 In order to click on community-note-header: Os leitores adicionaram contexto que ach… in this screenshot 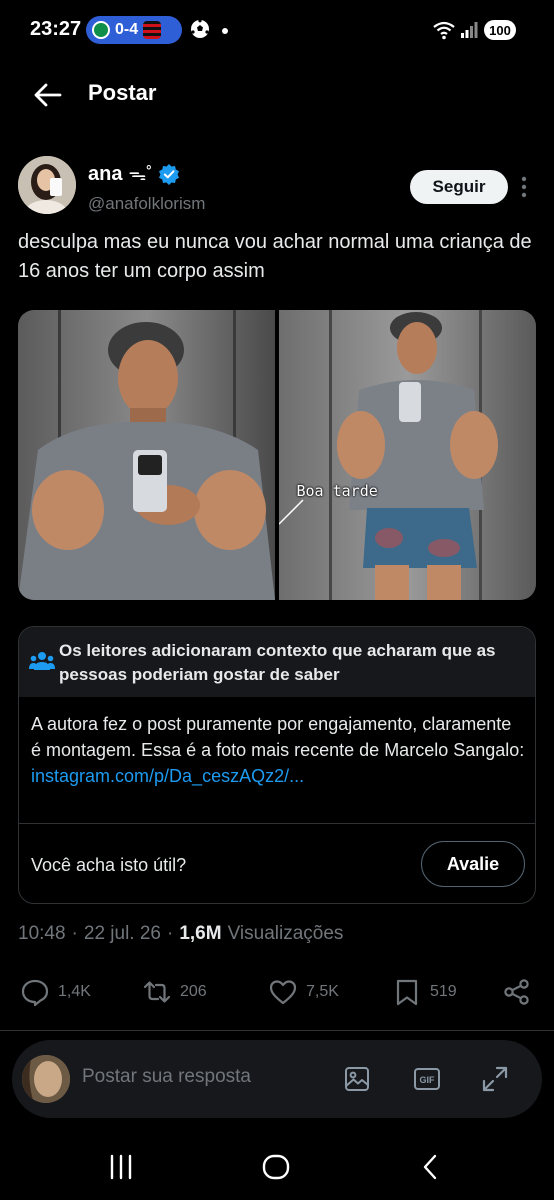, I will do `click(277, 662)`.